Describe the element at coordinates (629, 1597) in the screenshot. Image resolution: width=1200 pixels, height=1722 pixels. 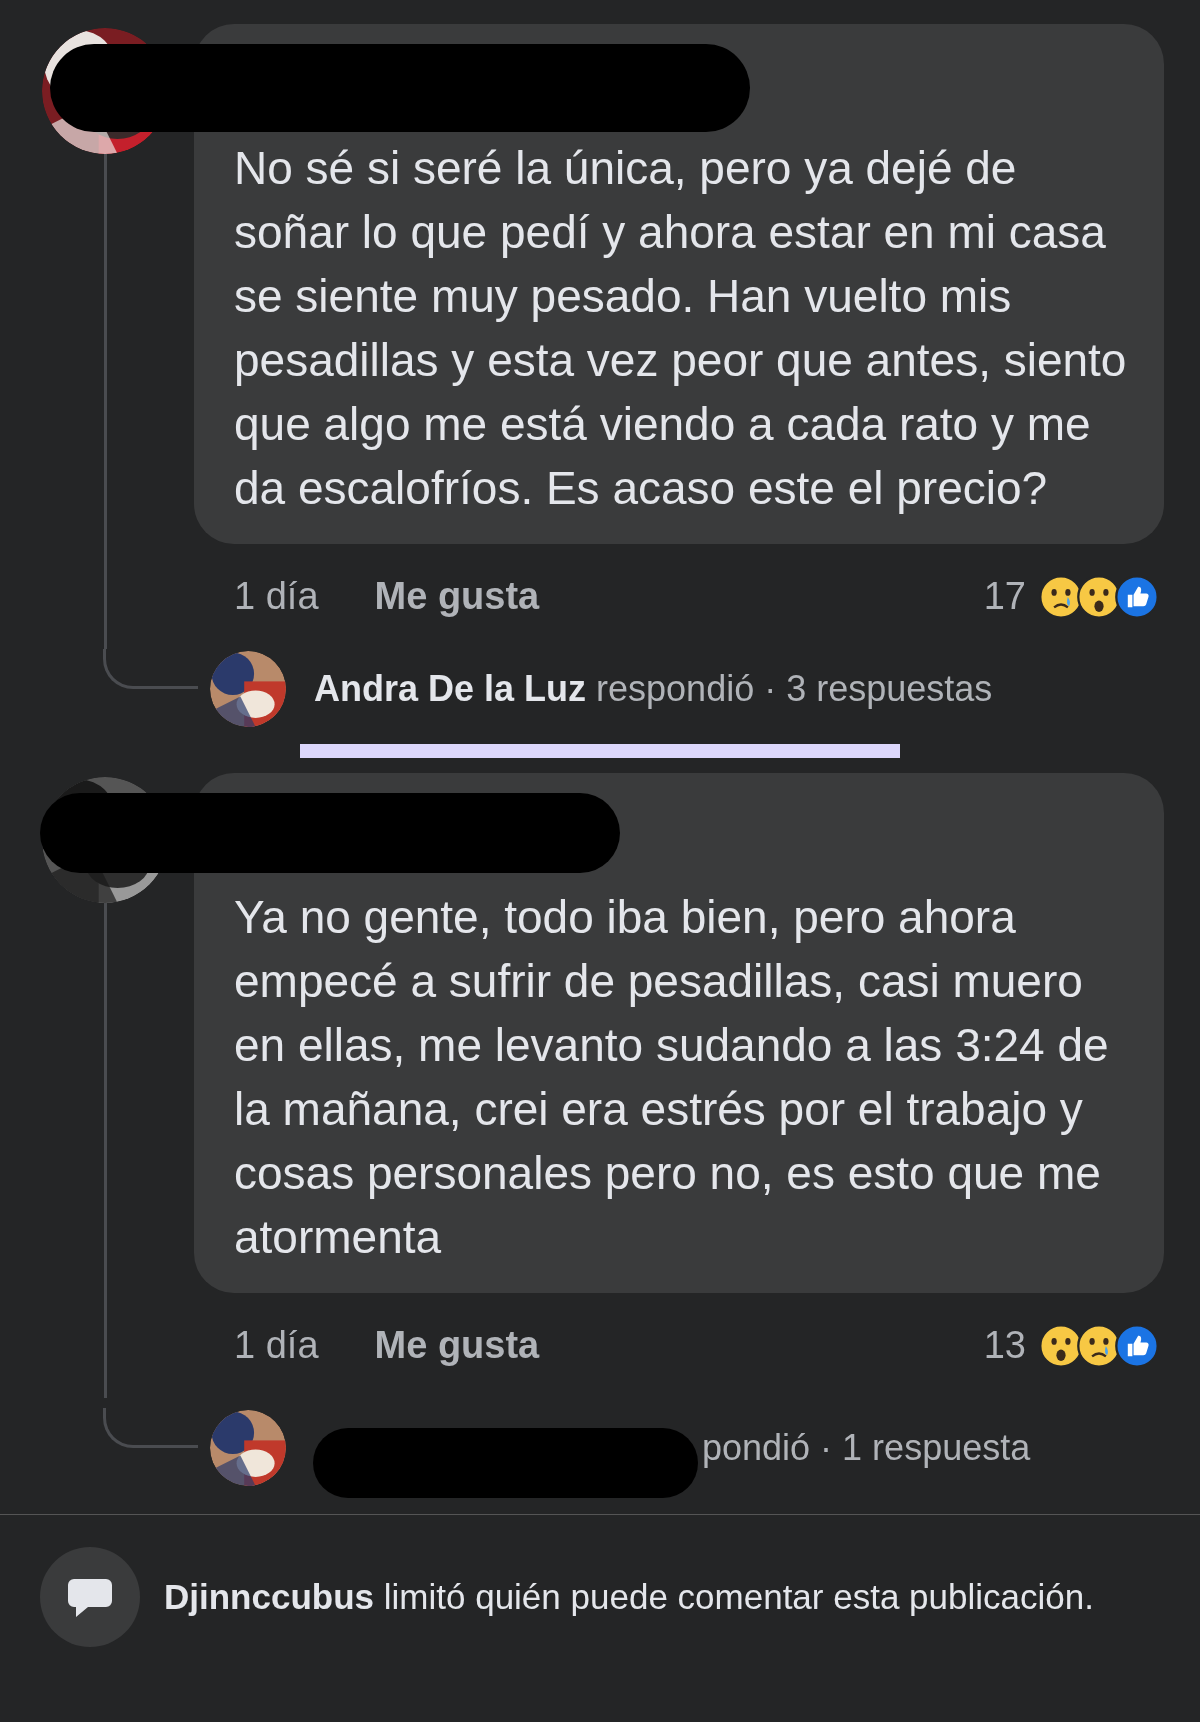
I see `comment-restriction-notice: Djinnccubus limitó quién puede comentar esta publicación.` at that location.